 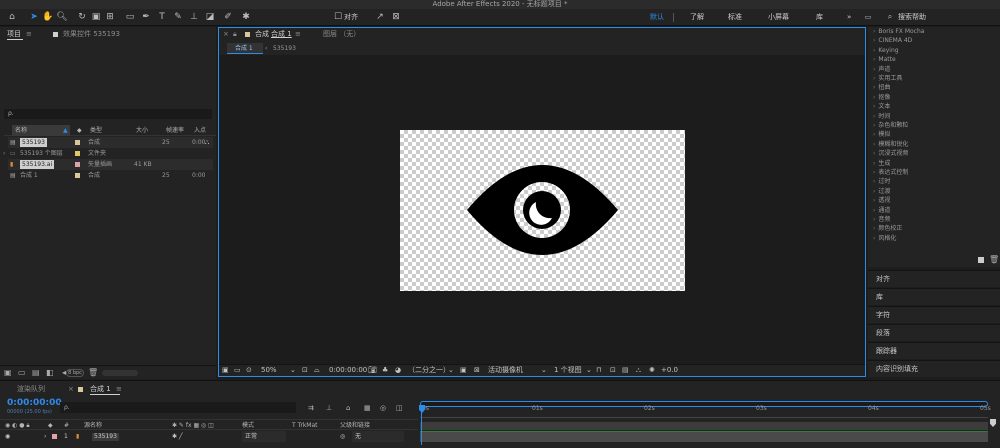 I want to click on workspace-learn: 了解, so click(x=697, y=17).